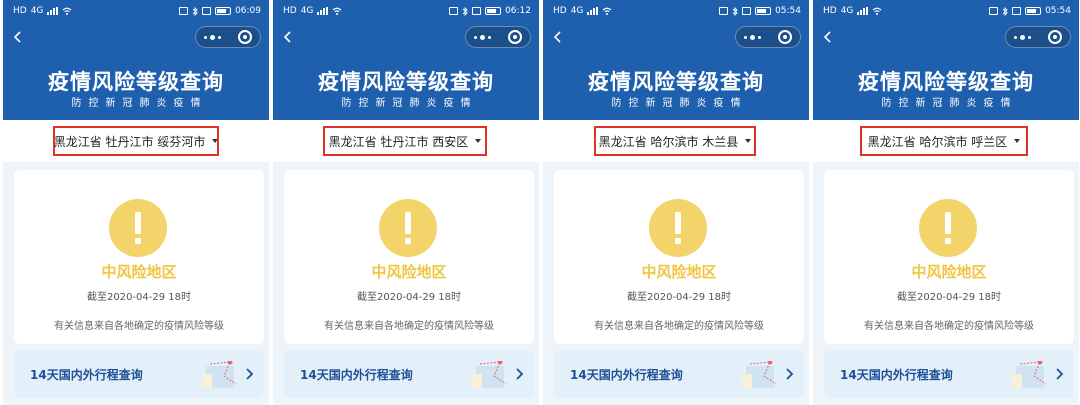 Image resolution: width=1080 pixels, height=405 pixels. I want to click on region-selector: 黑龙江省 哈尔滨市 呼兰区, so click(944, 141).